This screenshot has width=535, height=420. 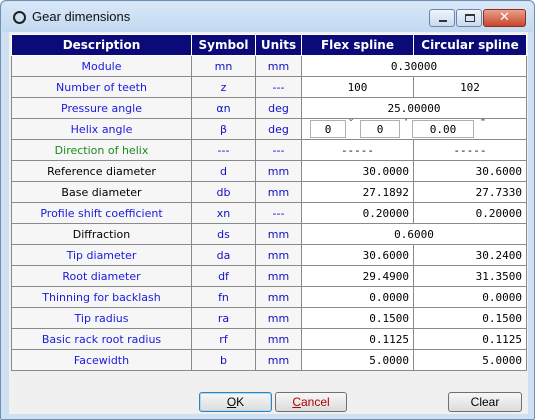 I want to click on profile-shift-circular-input: 0.20000, so click(x=470, y=213).